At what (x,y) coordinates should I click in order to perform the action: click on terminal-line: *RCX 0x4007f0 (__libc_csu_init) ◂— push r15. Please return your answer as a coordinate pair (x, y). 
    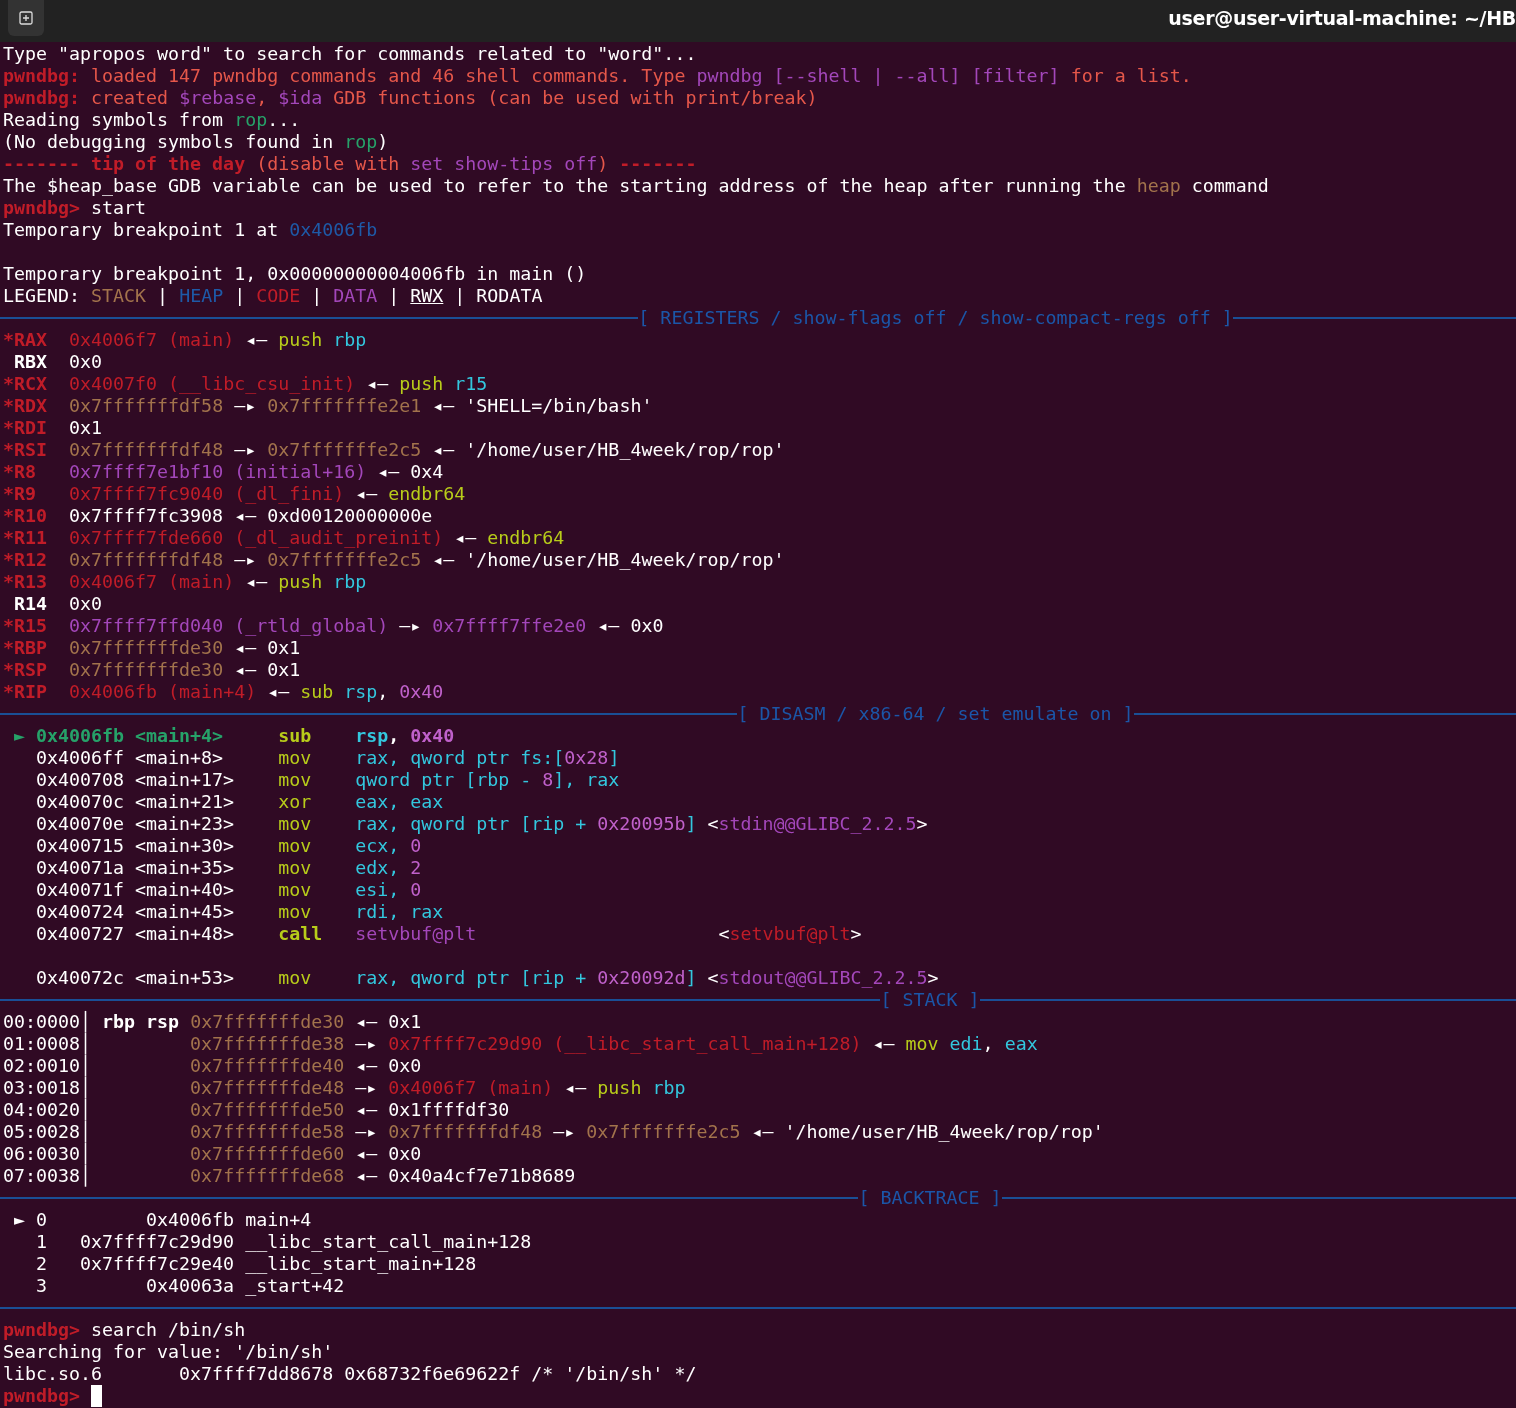
    Looking at the image, I should click on (245, 384).